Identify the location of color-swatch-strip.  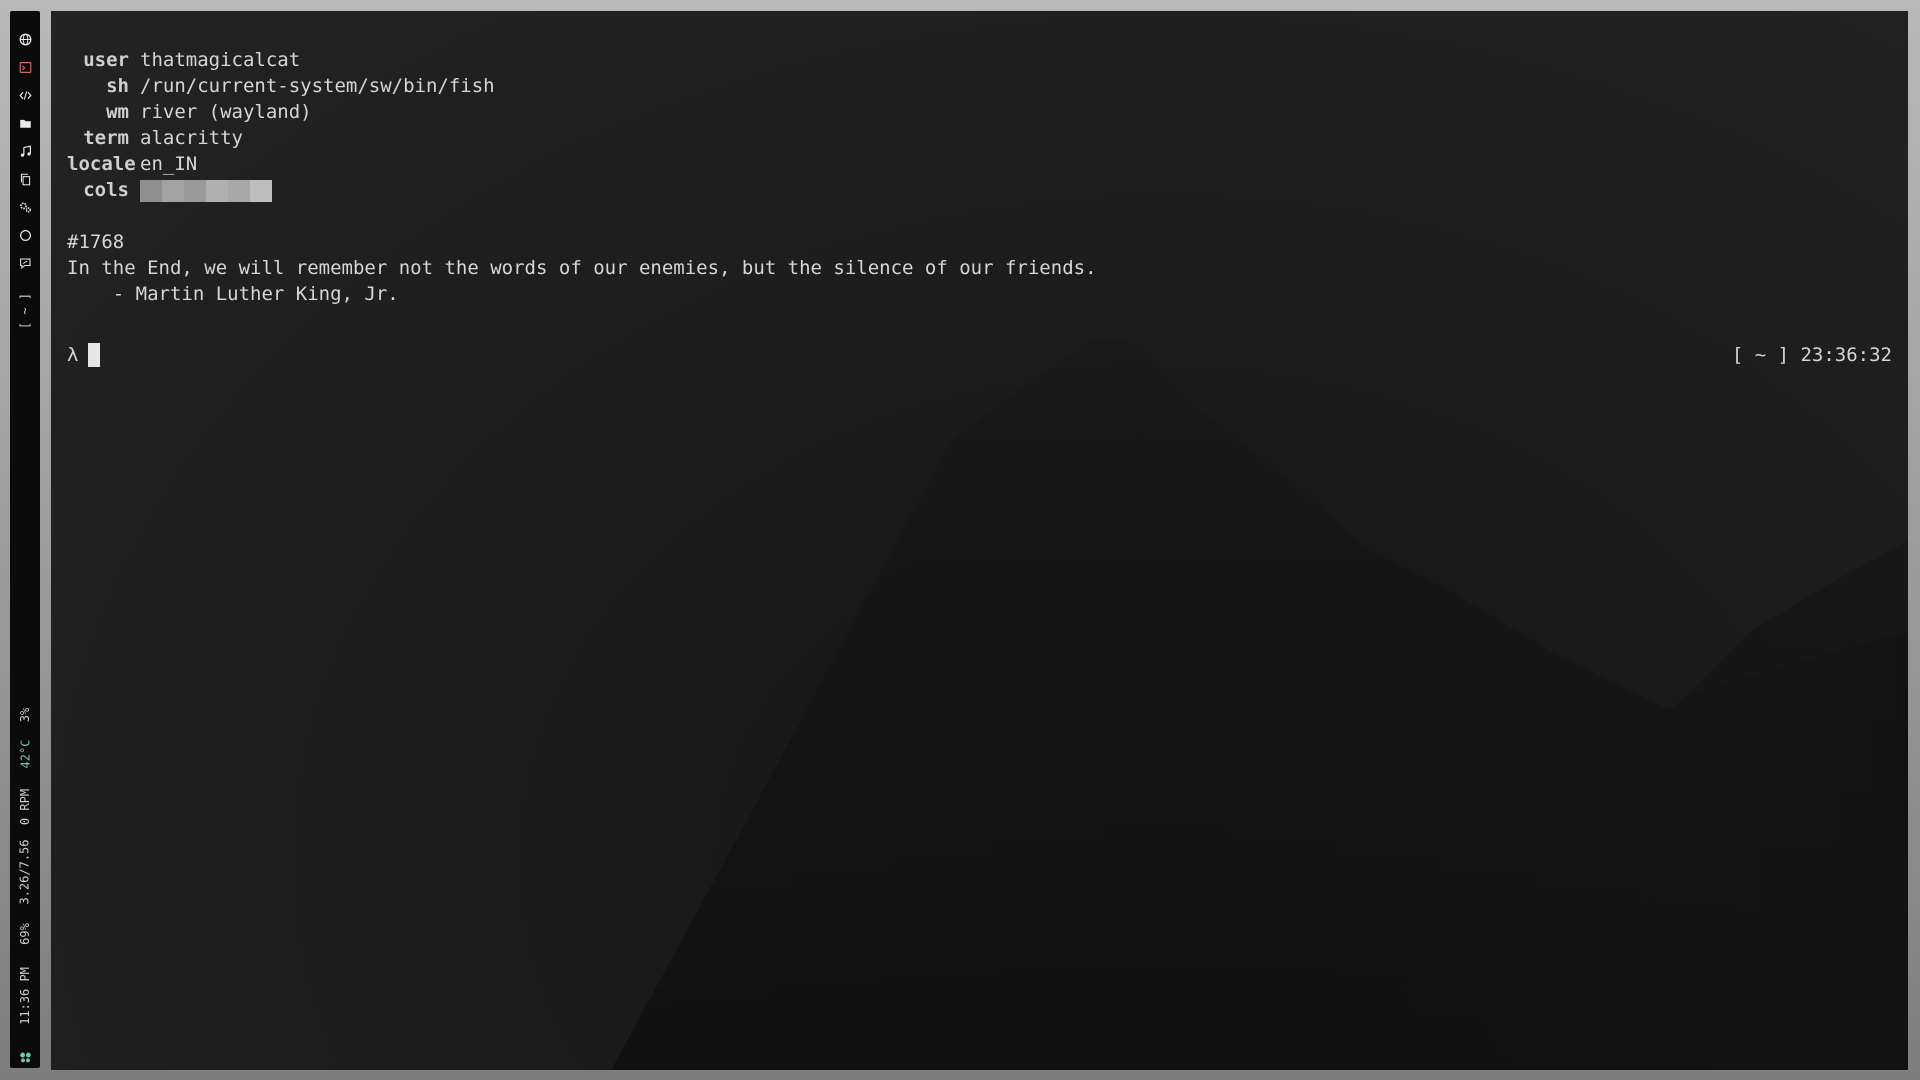
(206, 191).